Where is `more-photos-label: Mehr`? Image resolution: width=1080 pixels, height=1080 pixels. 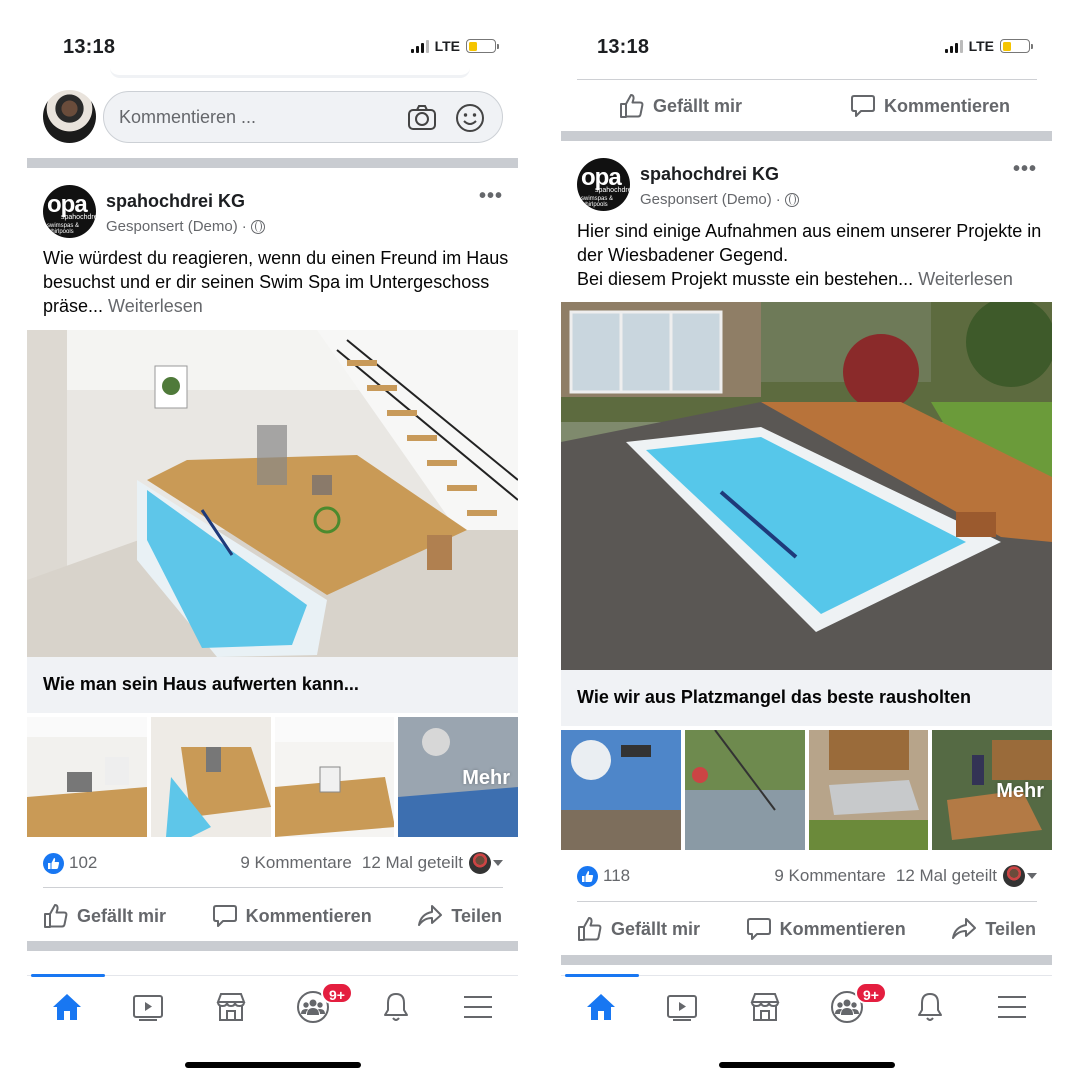
more-photos-label: Mehr is located at coordinates (1020, 791).